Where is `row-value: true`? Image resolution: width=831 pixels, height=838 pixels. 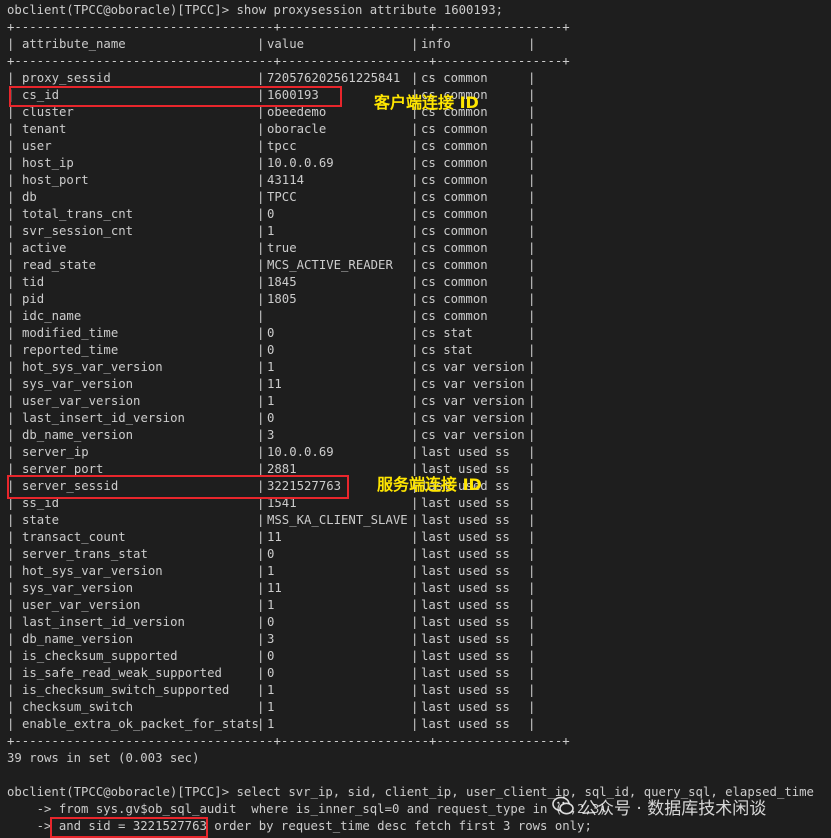 row-value: true is located at coordinates (282, 248).